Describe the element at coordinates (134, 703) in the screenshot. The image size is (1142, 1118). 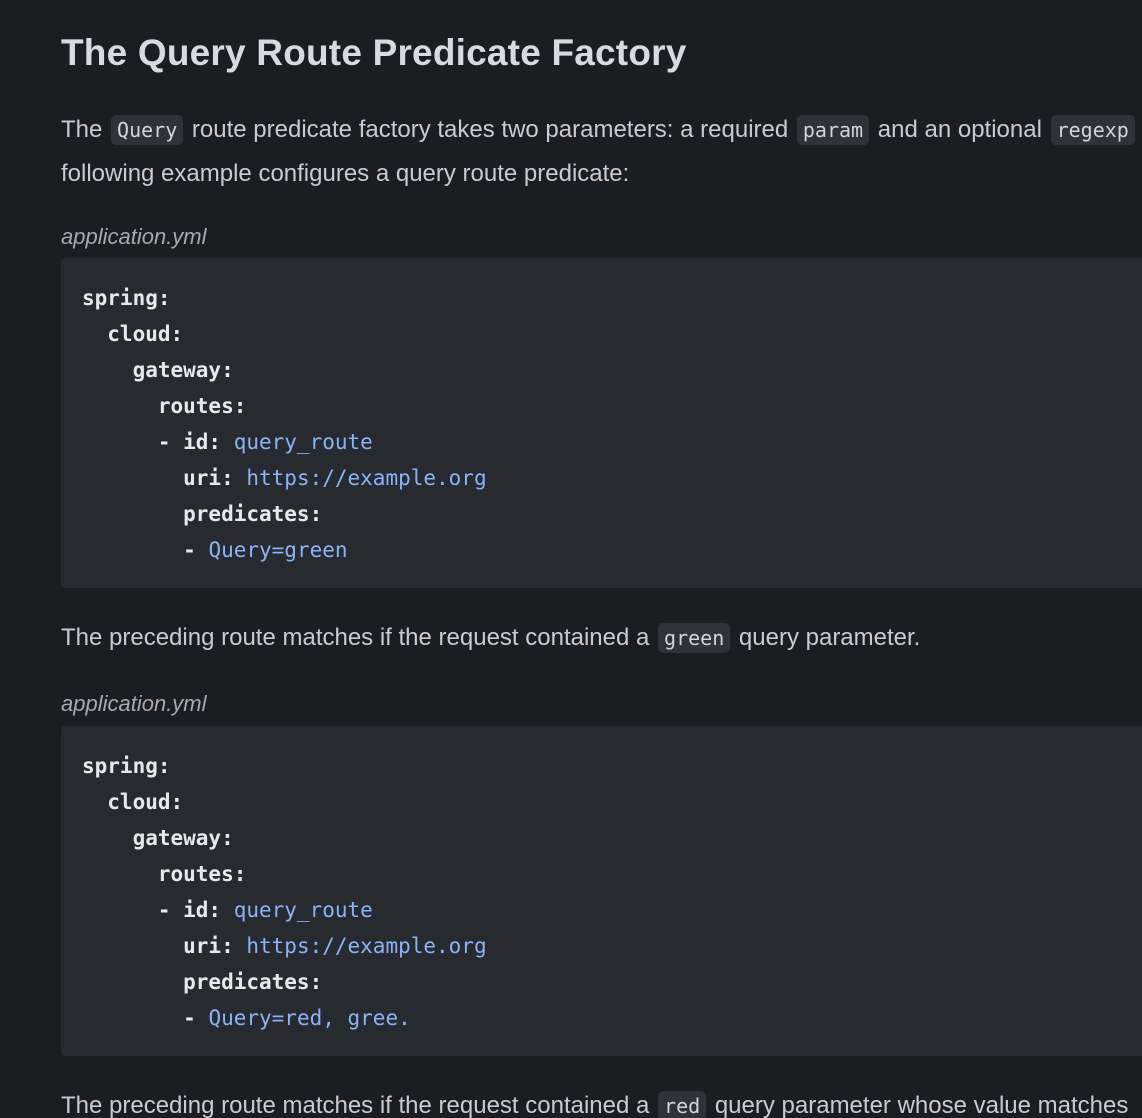
I see `code-caption-2: application.yml` at that location.